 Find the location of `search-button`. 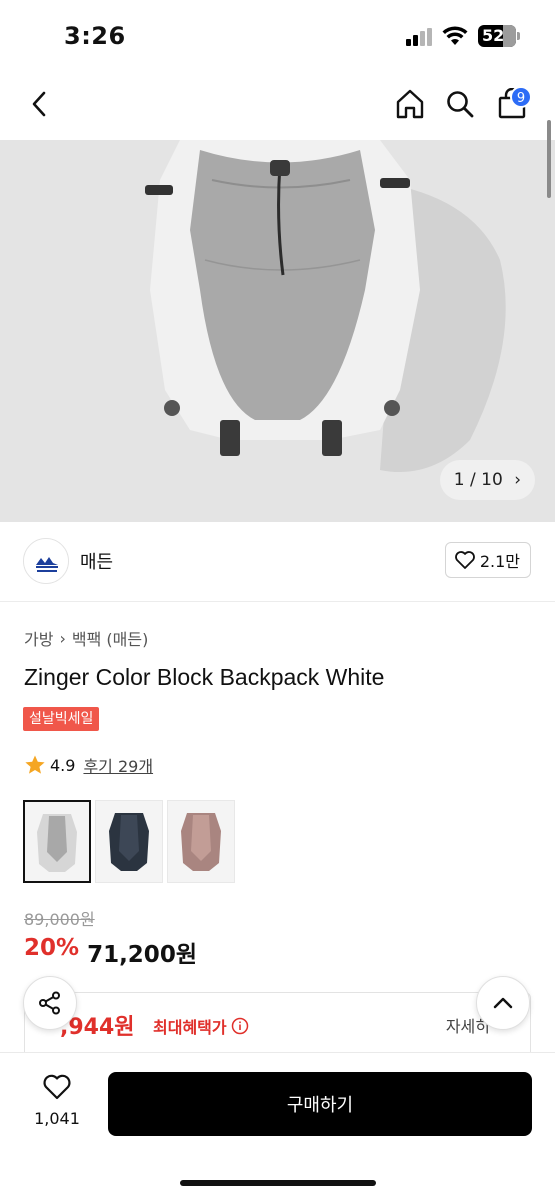

search-button is located at coordinates (460, 104).